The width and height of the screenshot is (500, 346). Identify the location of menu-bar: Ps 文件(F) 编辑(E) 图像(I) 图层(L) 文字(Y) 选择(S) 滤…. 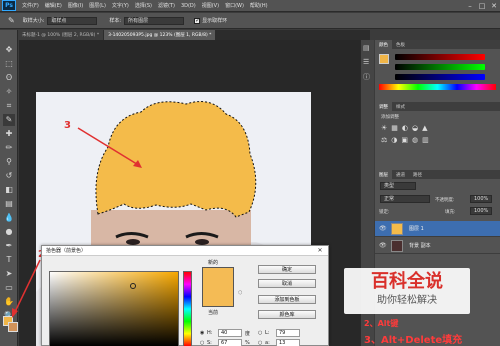
(250, 6).